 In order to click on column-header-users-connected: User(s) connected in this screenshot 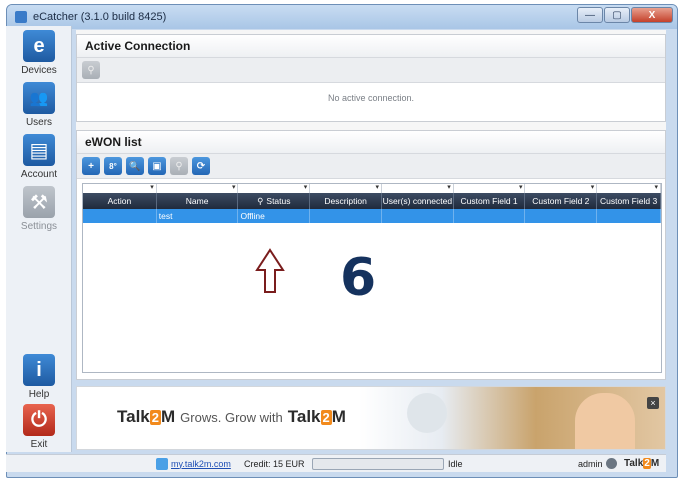, I will do `click(418, 201)`.